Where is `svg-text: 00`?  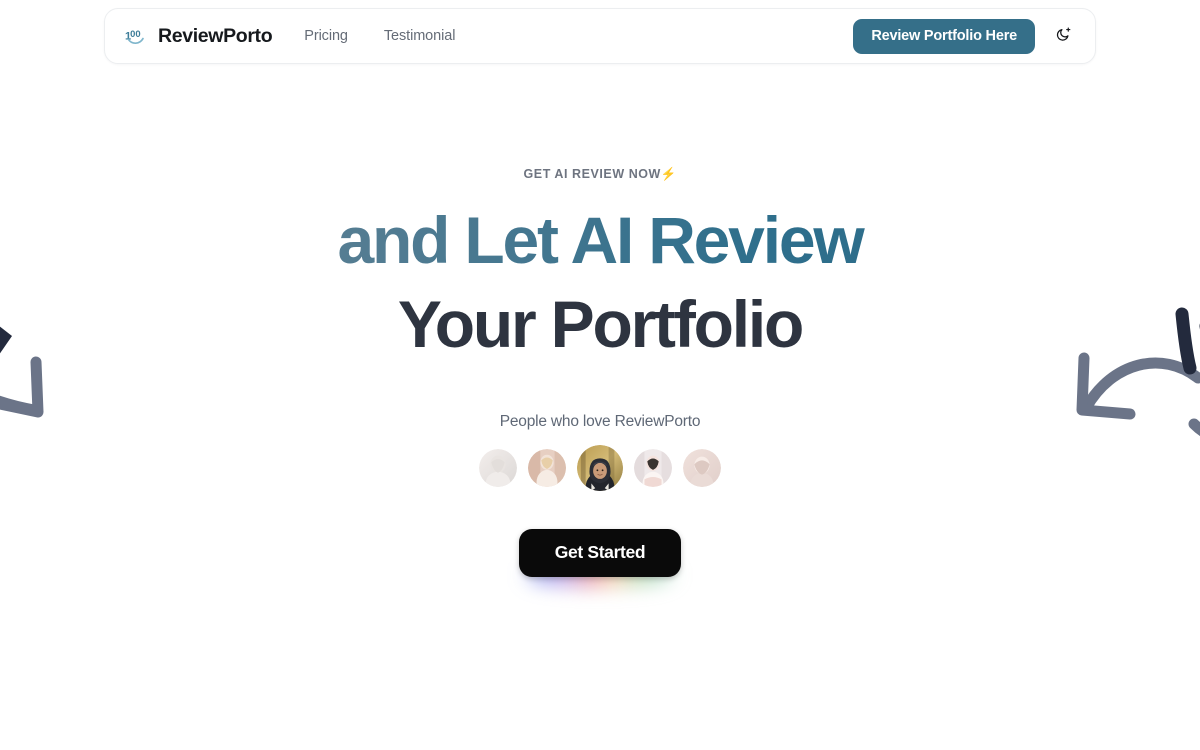 svg-text: 00 is located at coordinates (135, 33).